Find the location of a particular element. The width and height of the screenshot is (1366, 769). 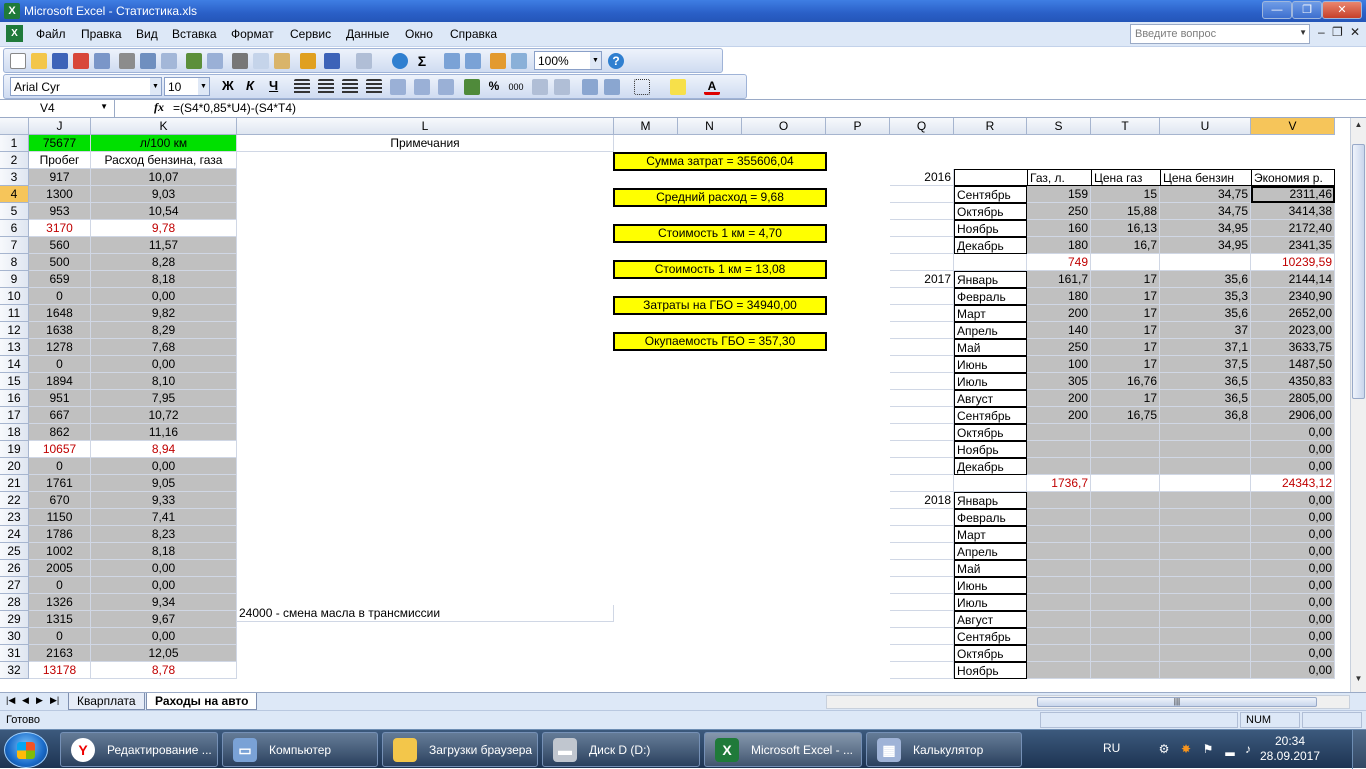

cell-r18: Октябрь is located at coordinates (990, 432).